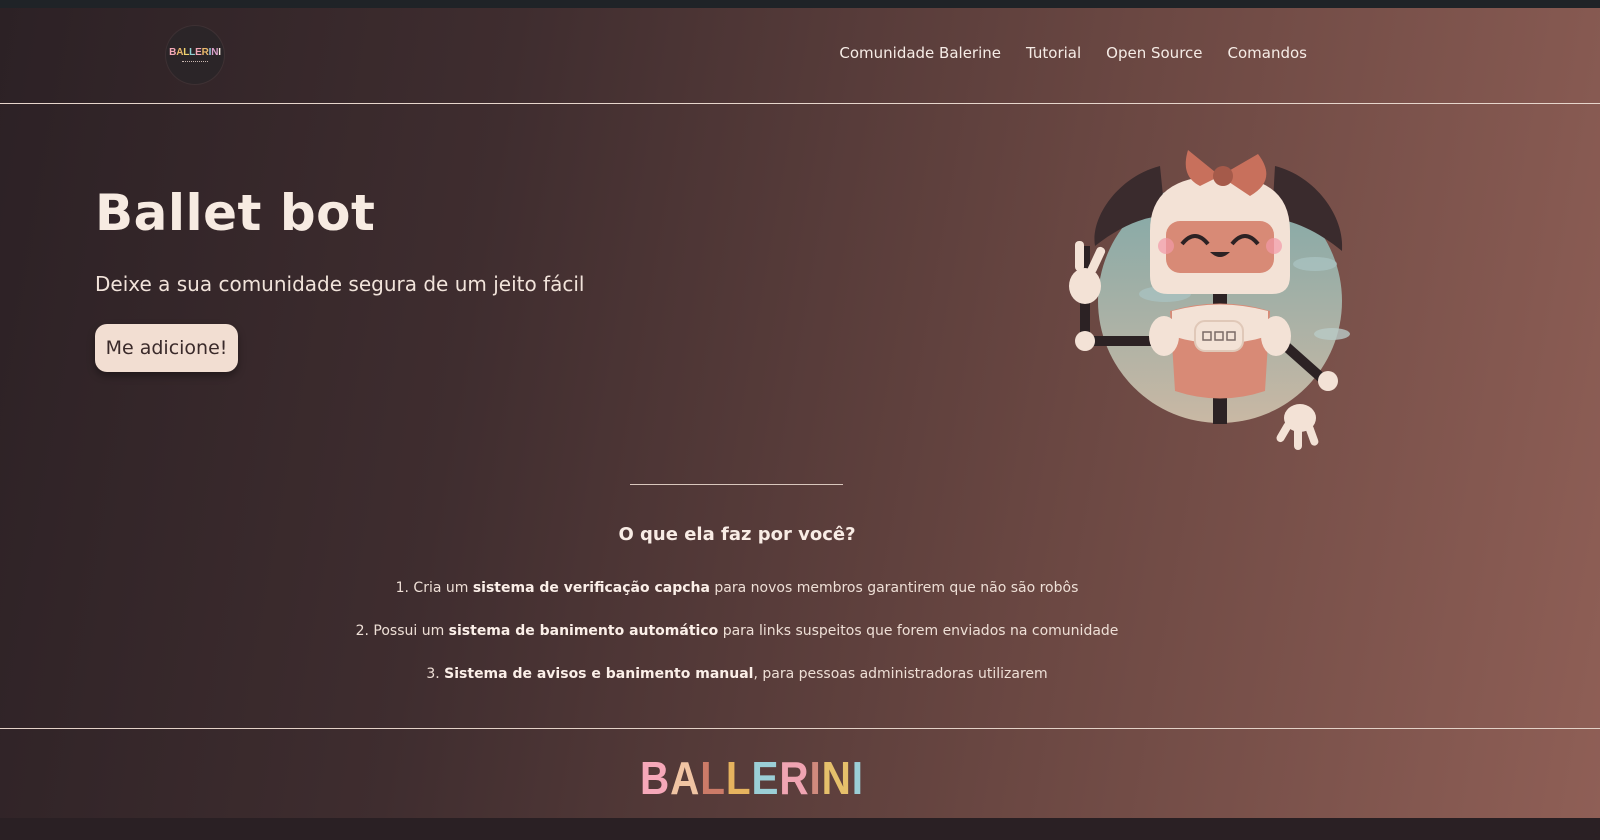  Describe the element at coordinates (765, 778) in the screenshot. I see `wordmark-letter: E` at that location.